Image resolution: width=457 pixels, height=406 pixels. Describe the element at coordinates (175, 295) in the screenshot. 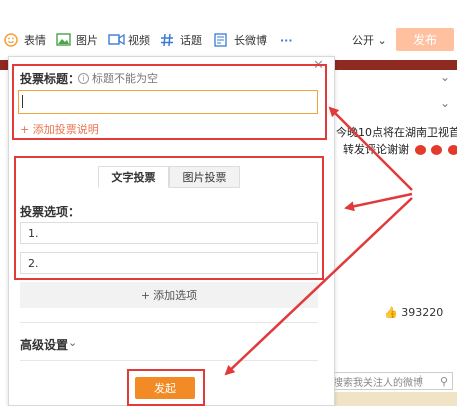

I see `add-option-label: 添加选项` at that location.